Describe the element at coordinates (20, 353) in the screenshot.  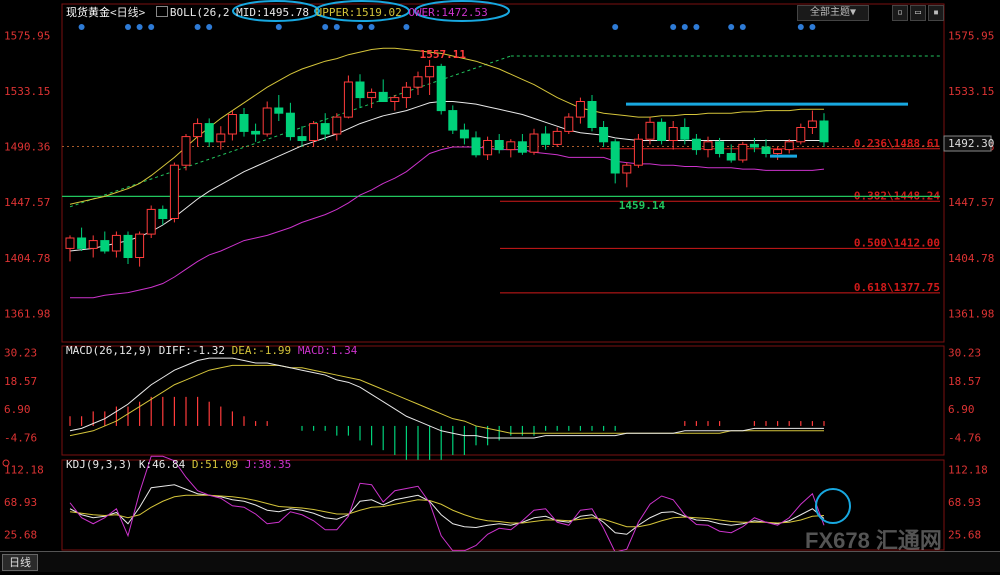
I see `y-tick-left: 30.23` at that location.